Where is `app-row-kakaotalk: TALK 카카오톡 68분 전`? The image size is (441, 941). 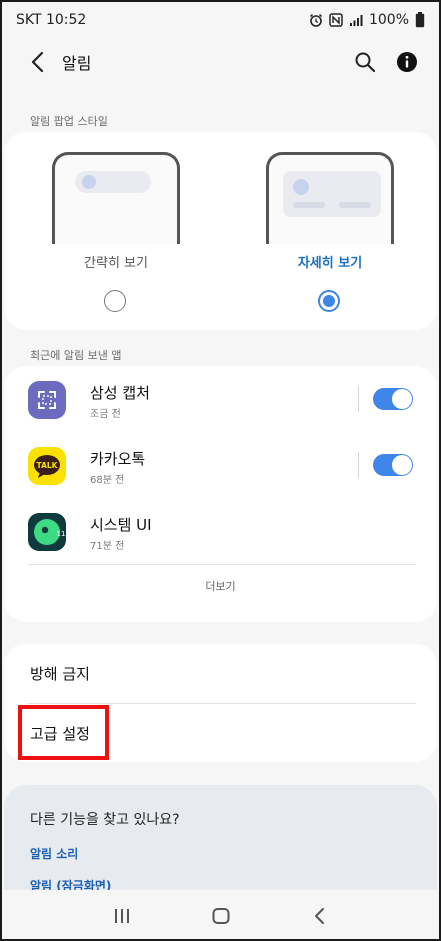 app-row-kakaotalk: TALK 카카오톡 68분 전 is located at coordinates (220, 465).